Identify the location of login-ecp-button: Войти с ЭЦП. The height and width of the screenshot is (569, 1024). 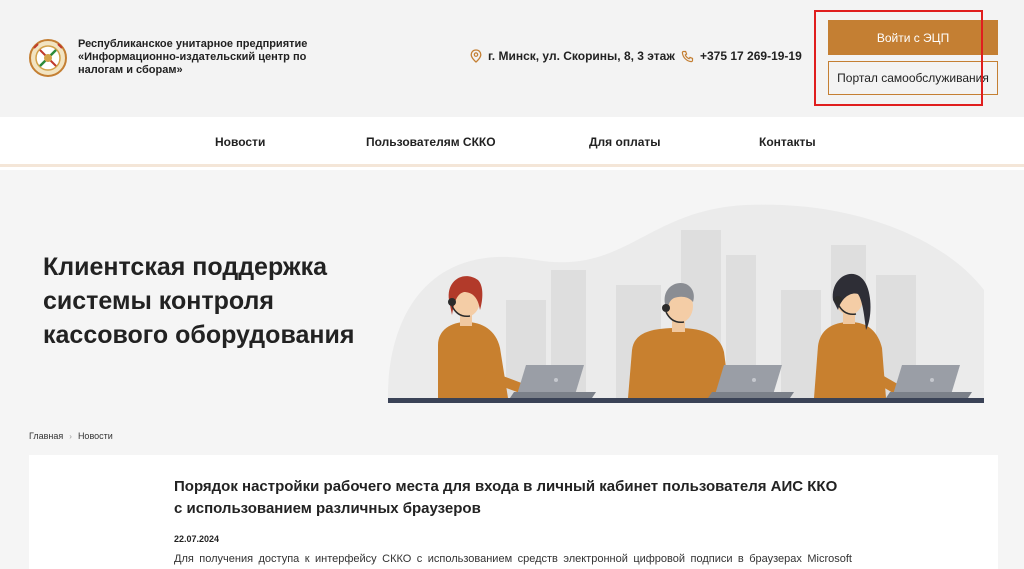
(913, 37).